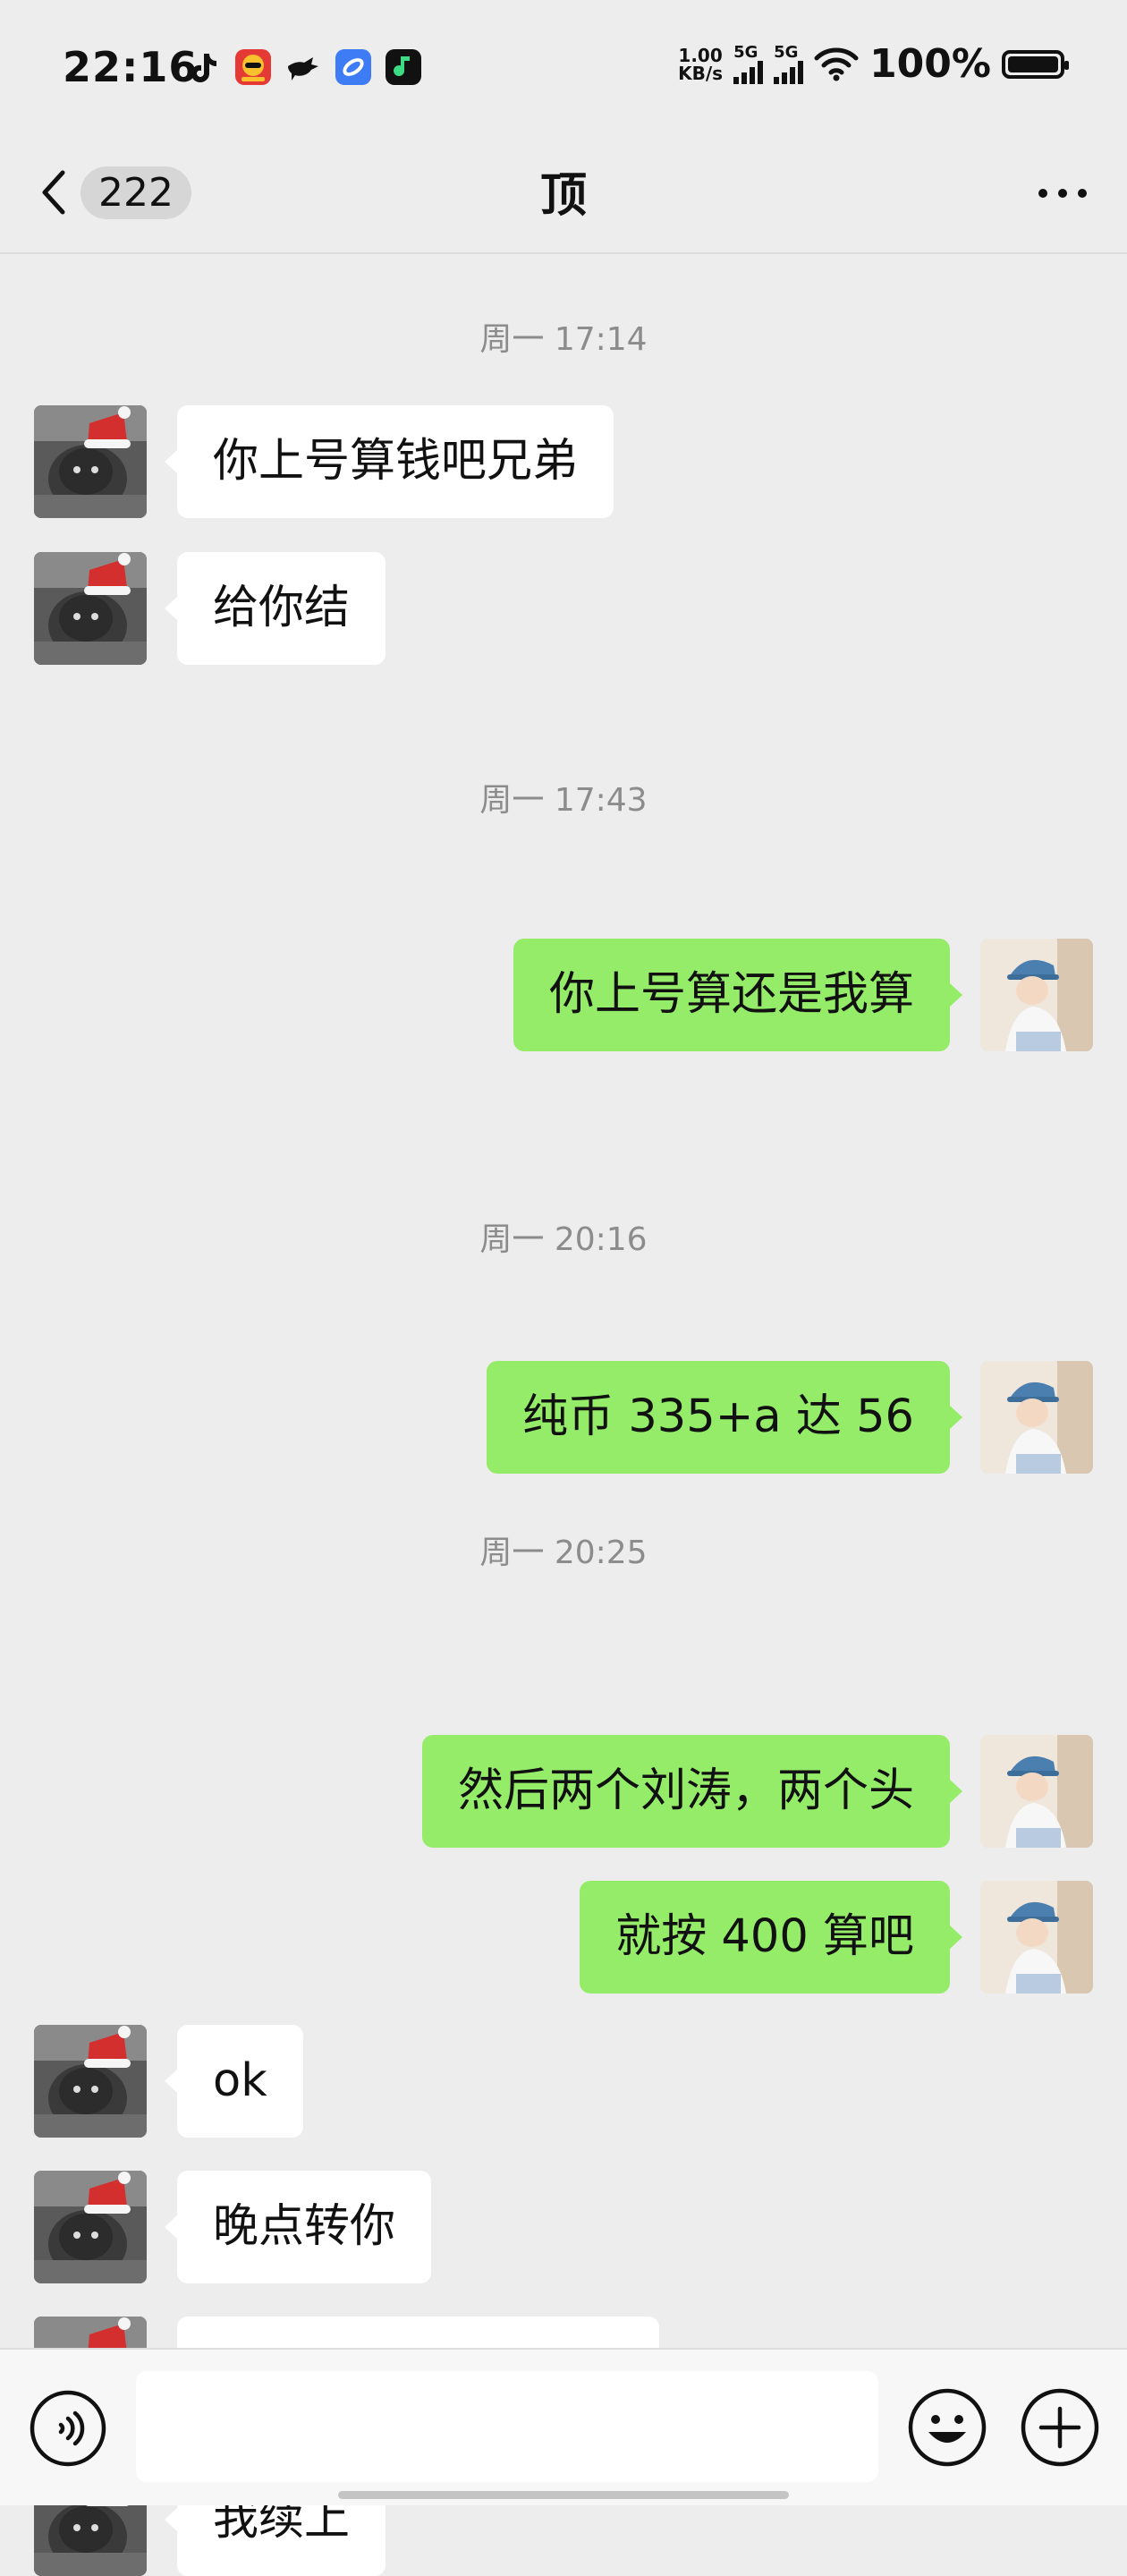 The width and height of the screenshot is (1127, 2576). I want to click on message-timestamp: 周一 20:25, so click(563, 1553).